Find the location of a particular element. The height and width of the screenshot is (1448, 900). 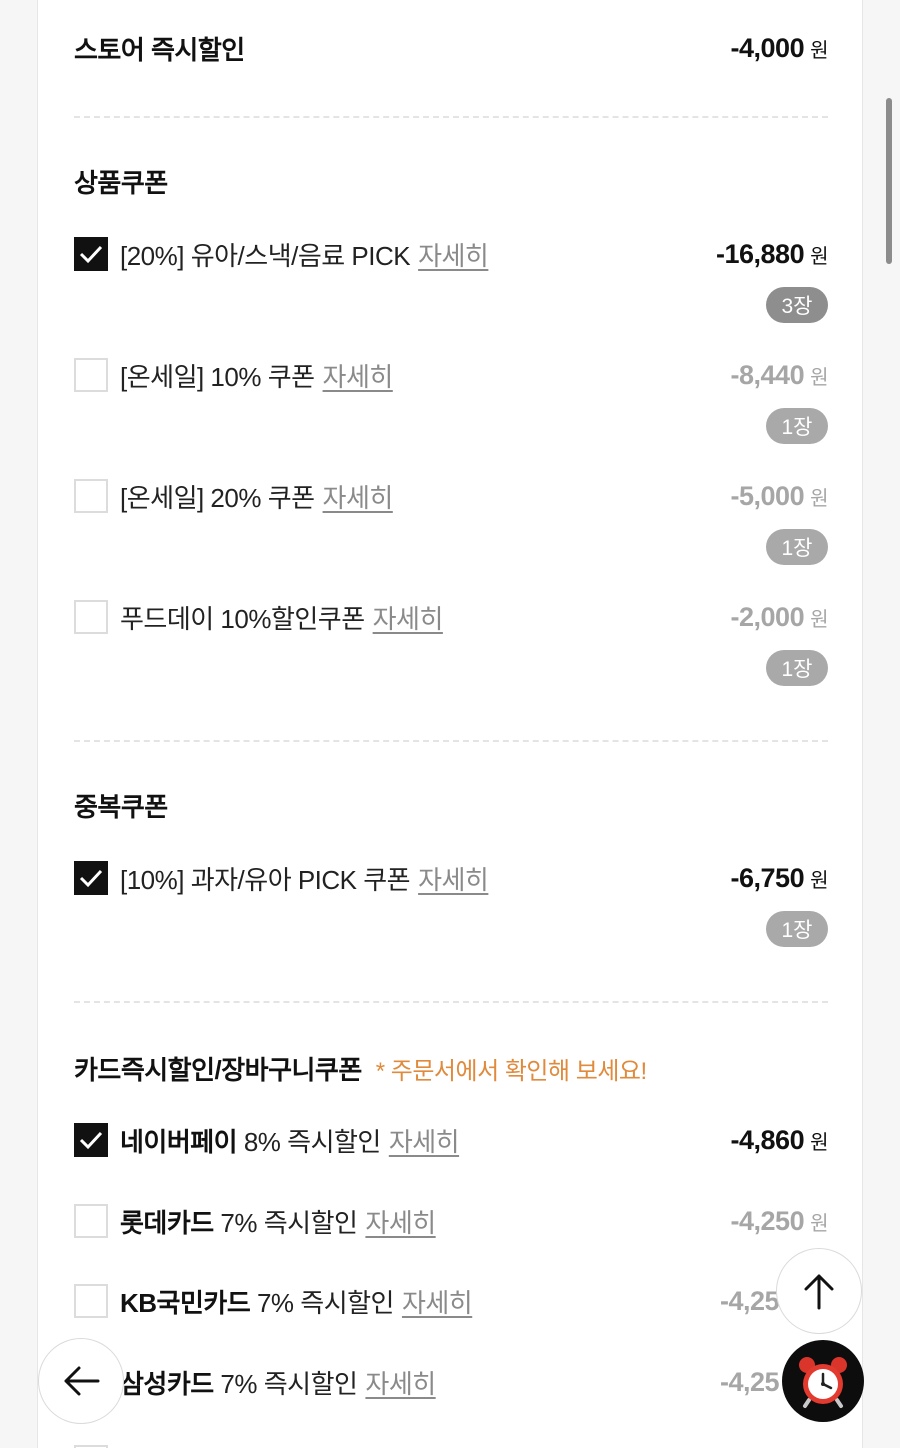

card-label: 네이버페이 8% 즉시할인 자세히 is located at coordinates (425, 1140).